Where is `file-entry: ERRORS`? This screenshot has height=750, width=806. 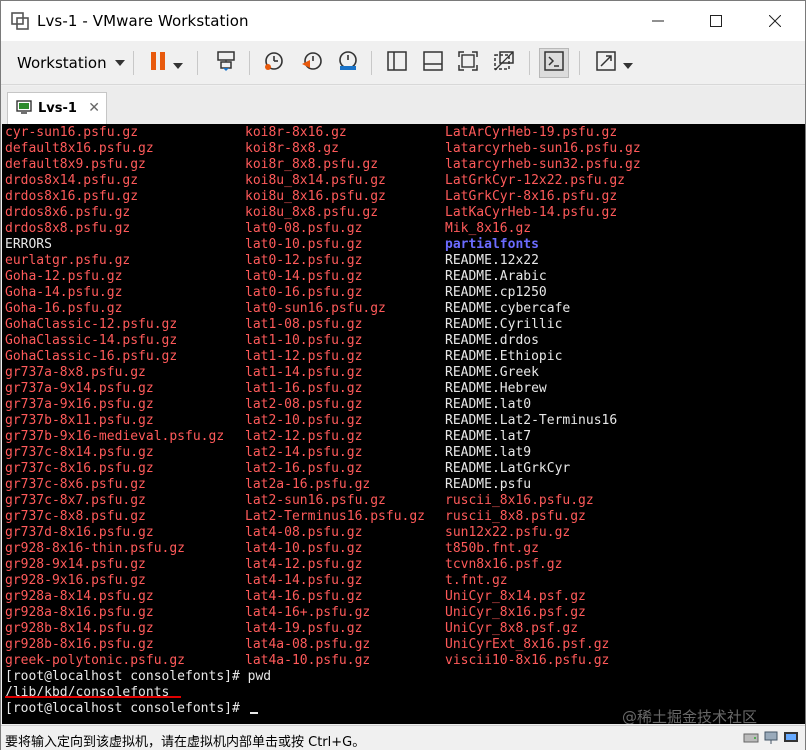 file-entry: ERRORS is located at coordinates (28, 244).